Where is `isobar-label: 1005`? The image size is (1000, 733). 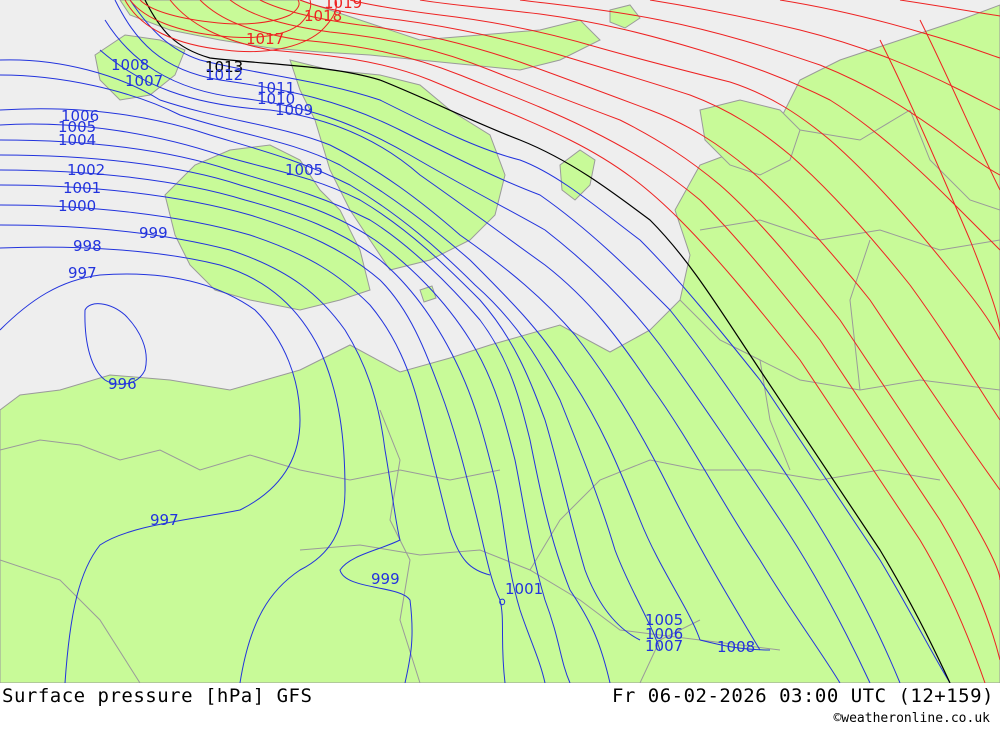
isobar-label: 1005 is located at coordinates (304, 170).